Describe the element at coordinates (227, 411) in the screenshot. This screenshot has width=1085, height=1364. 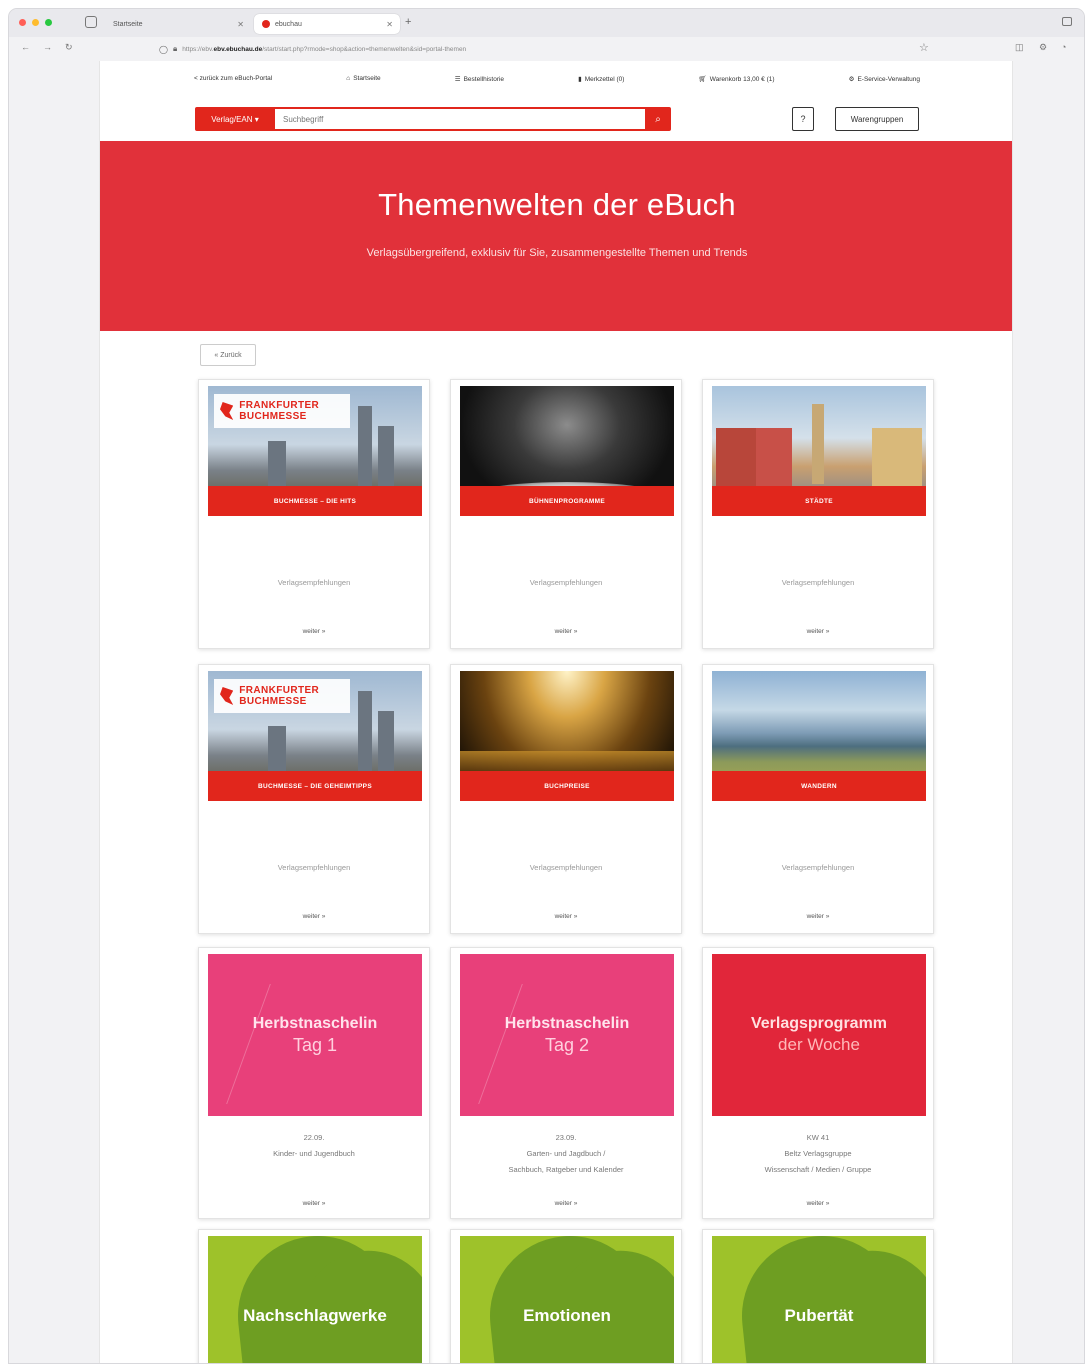
I see `buchmesse-logo-icon` at that location.